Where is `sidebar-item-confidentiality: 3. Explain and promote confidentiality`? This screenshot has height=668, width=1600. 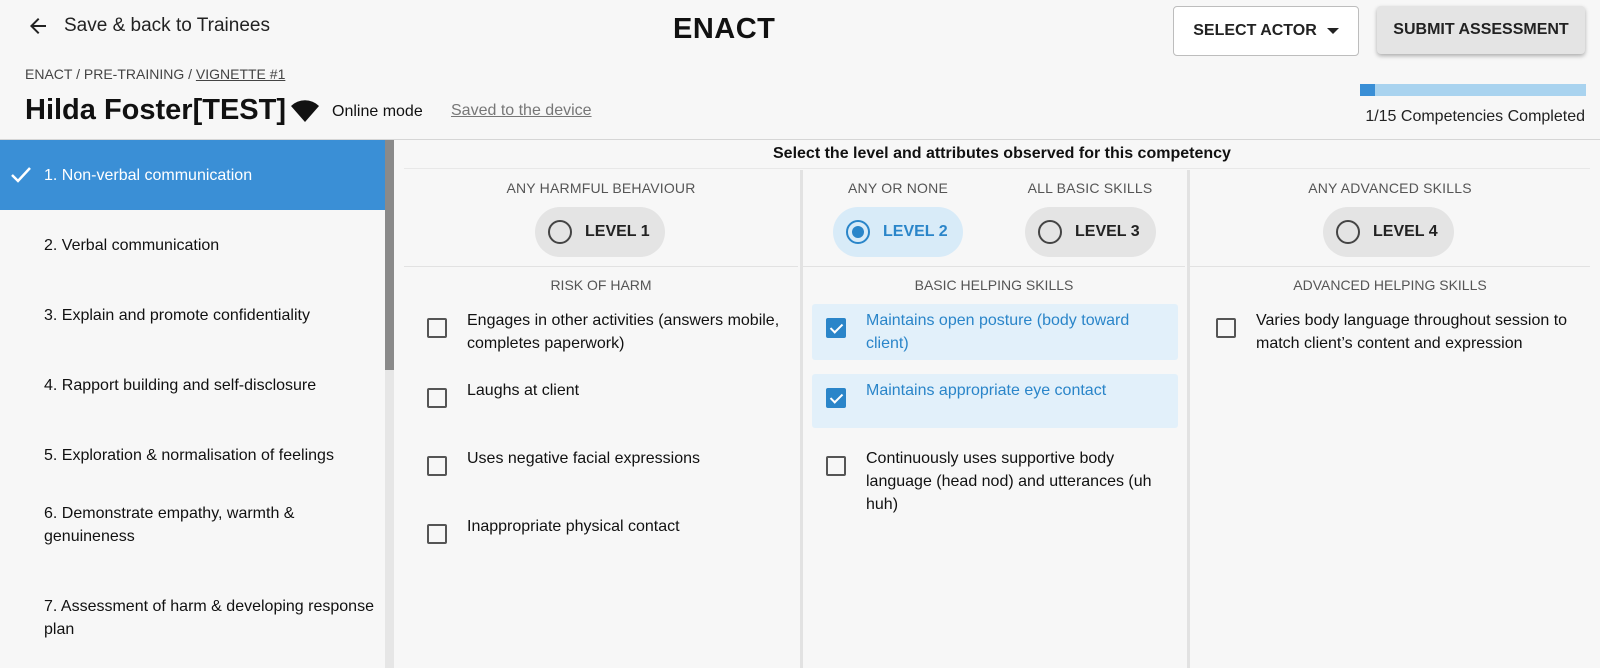
sidebar-item-confidentiality: 3. Explain and promote confidentiality is located at coordinates (192, 315).